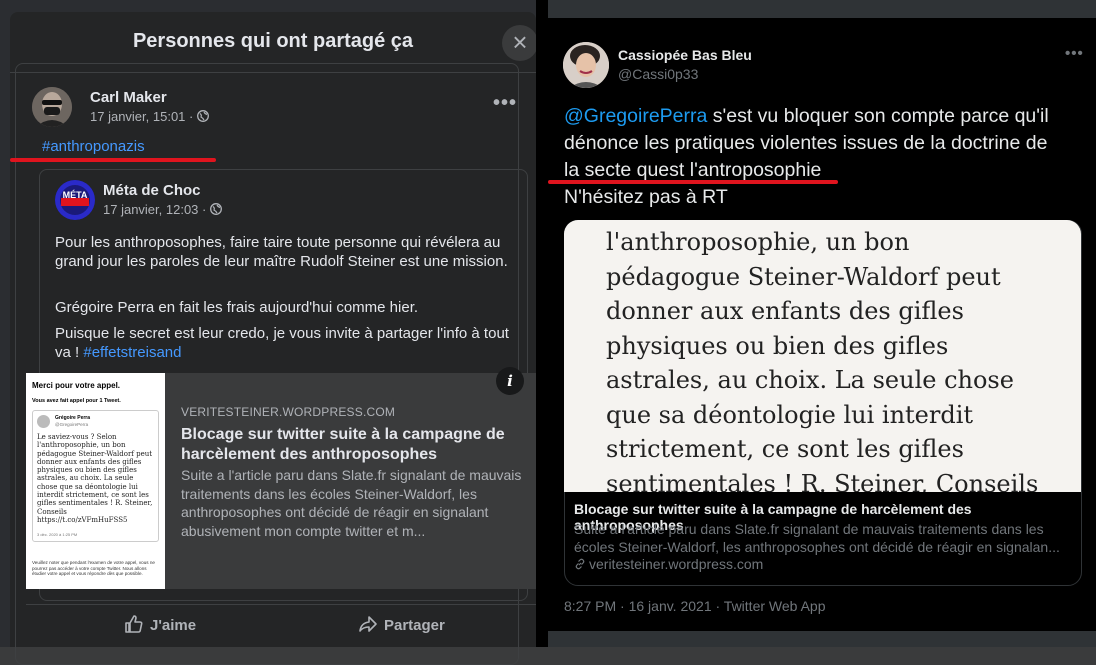 The width and height of the screenshot is (1096, 665). I want to click on tweet-line: N'hésitez pas à RT, so click(646, 197).